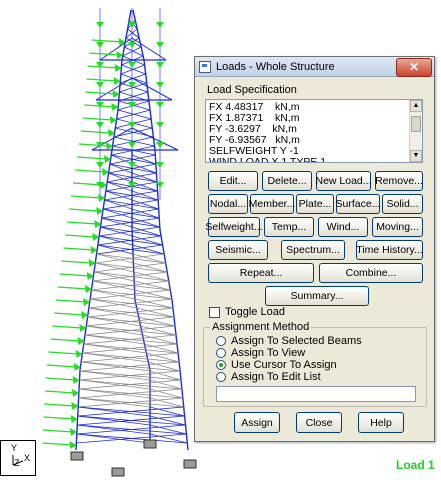 This screenshot has width=441, height=483. What do you see at coordinates (115, 130) in the screenshot?
I see `tower-leg-left` at bounding box center [115, 130].